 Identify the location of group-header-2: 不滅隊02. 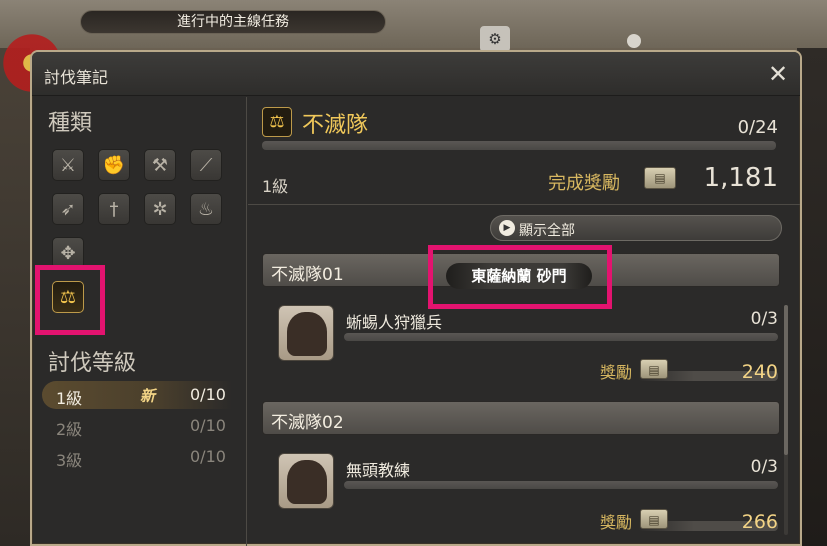
(521, 418).